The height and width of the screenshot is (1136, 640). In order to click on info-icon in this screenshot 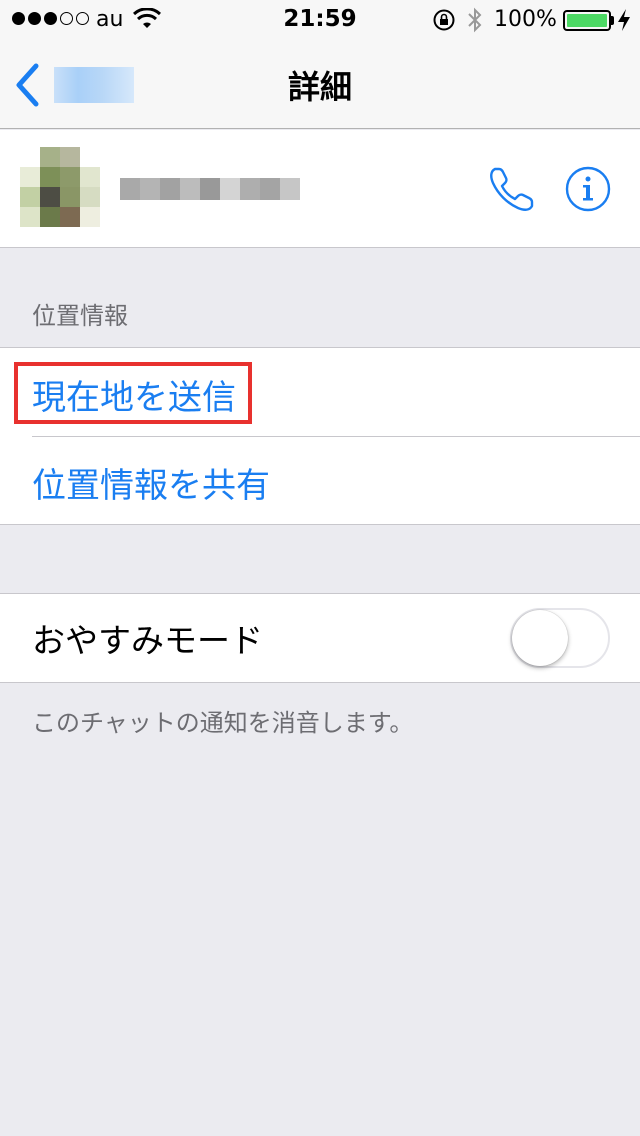, I will do `click(588, 189)`.